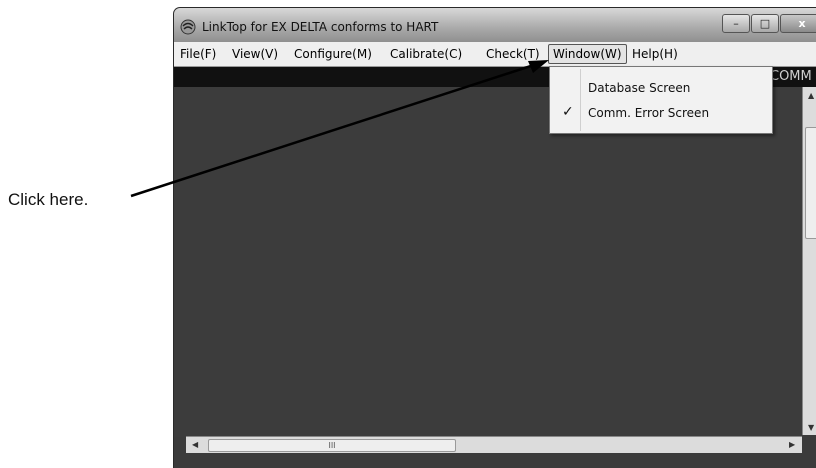 Image resolution: width=816 pixels, height=468 pixels. What do you see at coordinates (809, 261) in the screenshot?
I see `vertical-scrollbar: ▲ ▼` at bounding box center [809, 261].